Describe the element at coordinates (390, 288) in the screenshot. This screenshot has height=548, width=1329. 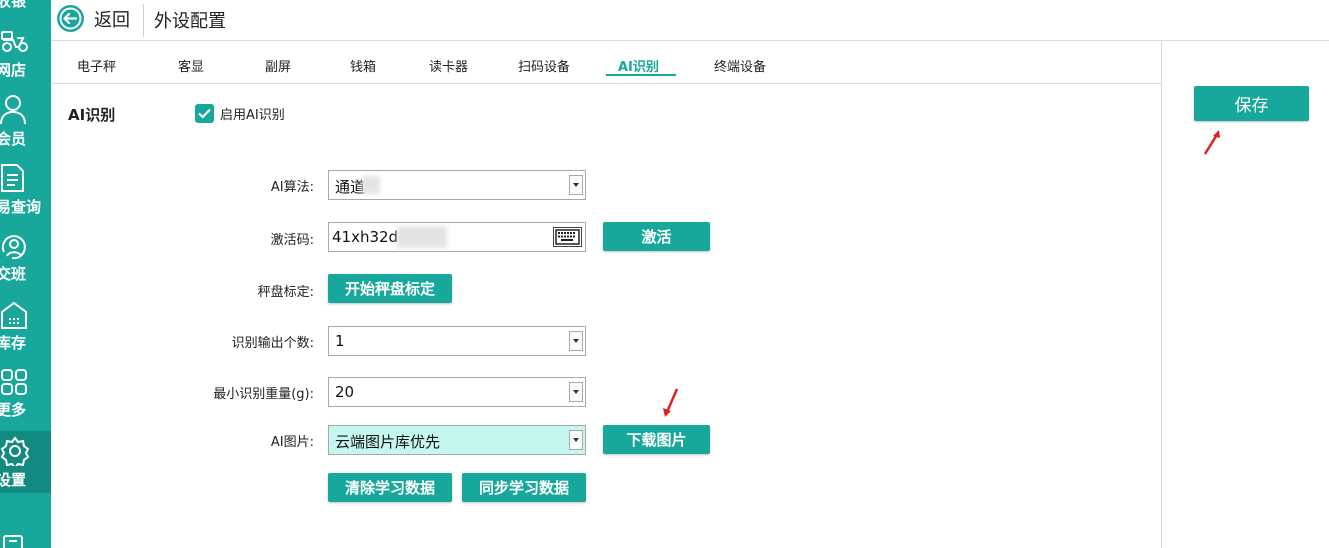
I see `start-calibration-button: 开始秤盘标定` at that location.